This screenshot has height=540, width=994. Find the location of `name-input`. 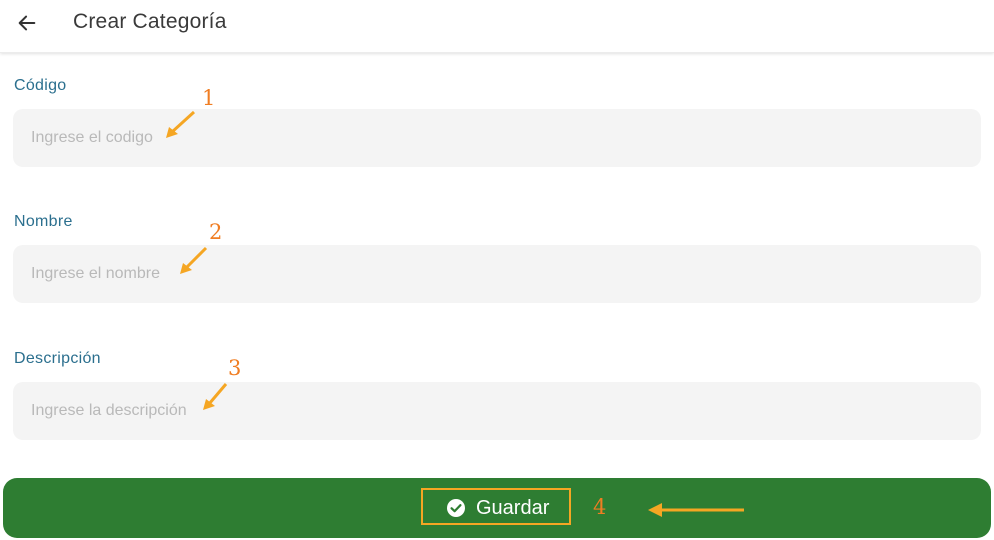

name-input is located at coordinates (497, 274).